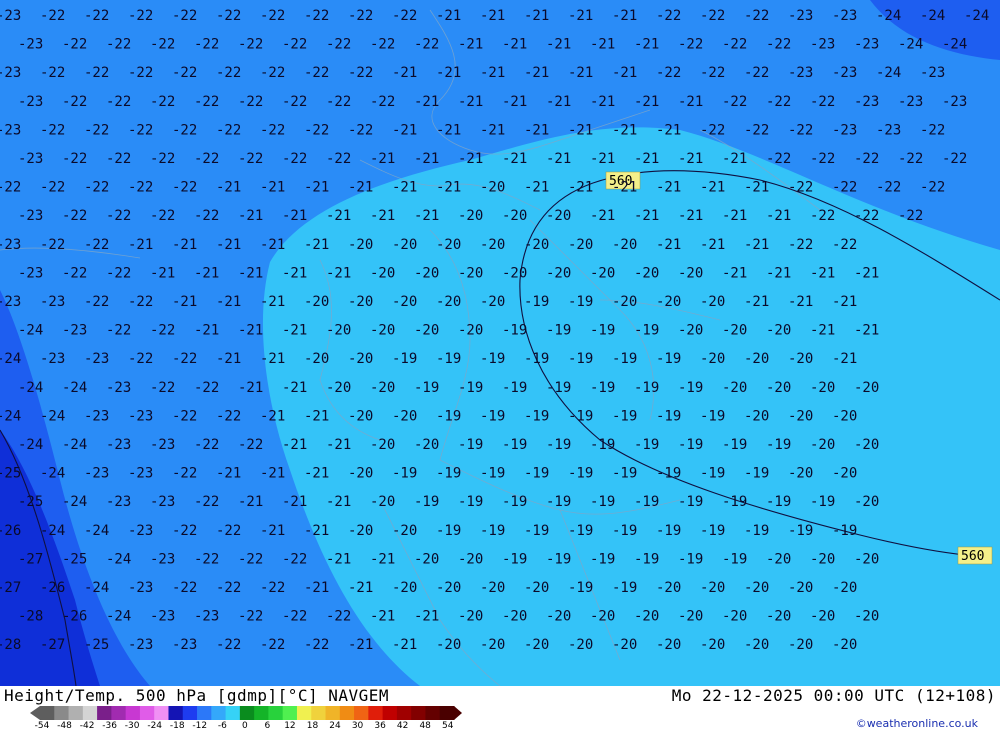 This screenshot has height=733, width=1000. Describe the element at coordinates (425, 726) in the screenshot. I see `colorbar-tick-label: 48` at that location.